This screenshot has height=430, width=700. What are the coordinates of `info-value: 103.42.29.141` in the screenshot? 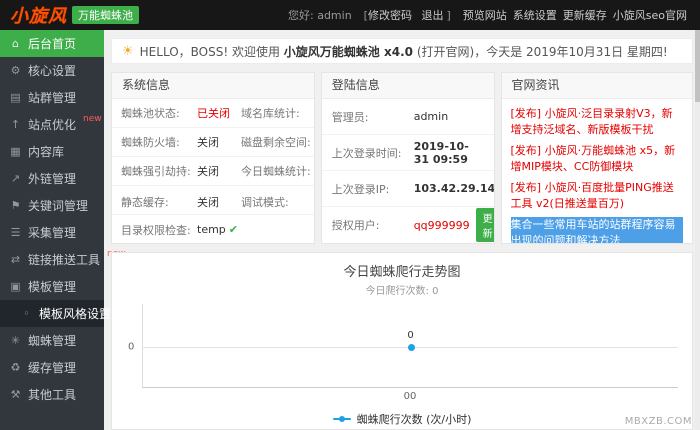 It's located at (454, 188).